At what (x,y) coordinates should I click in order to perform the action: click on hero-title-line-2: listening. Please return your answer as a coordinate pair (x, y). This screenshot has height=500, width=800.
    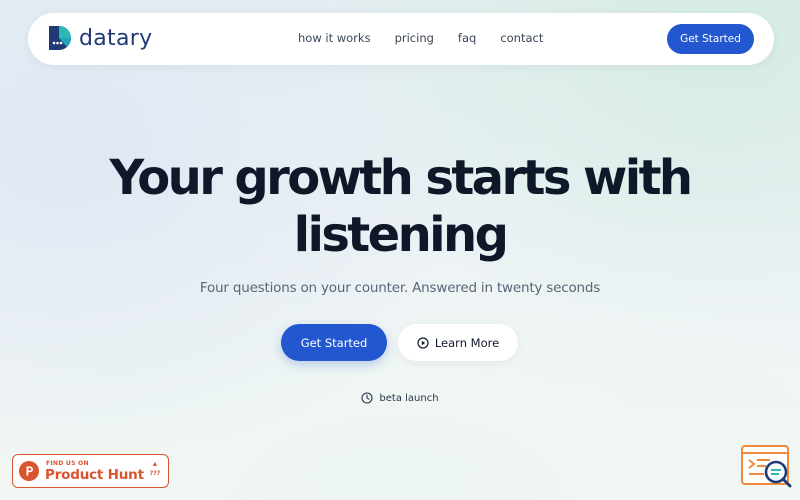
    Looking at the image, I should click on (401, 235).